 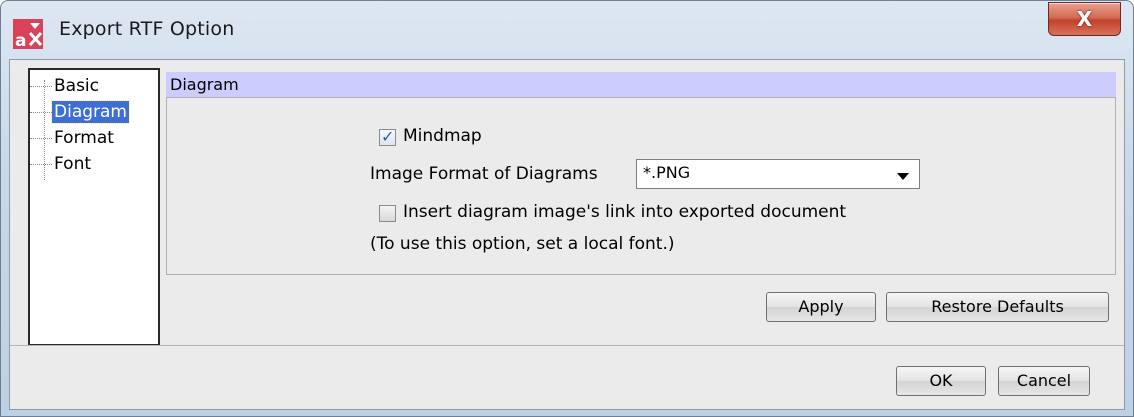 I want to click on insert-link-checkbox, so click(x=387, y=213).